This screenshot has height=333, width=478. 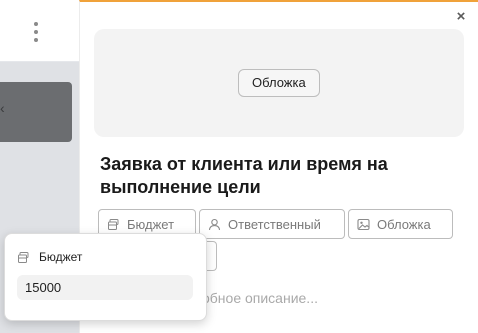 I want to click on assignee-chip-label: Ответственный, so click(x=274, y=224).